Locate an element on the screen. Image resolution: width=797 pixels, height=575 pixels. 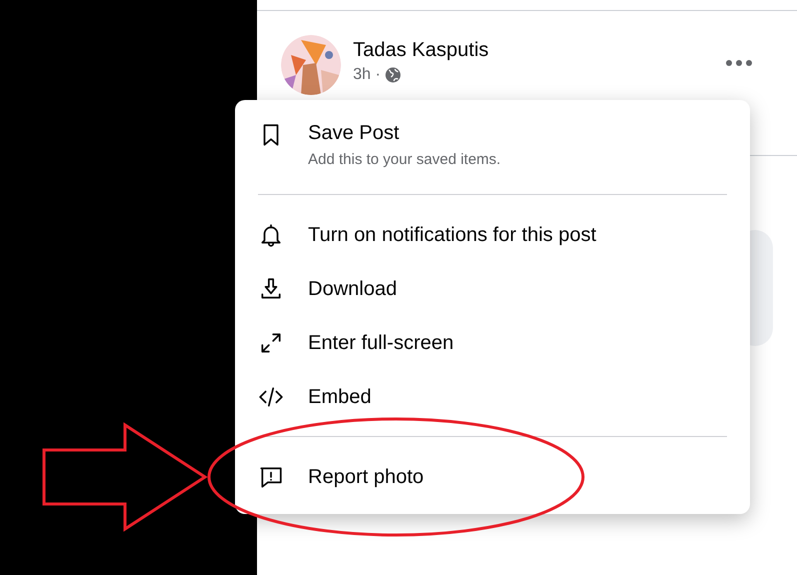
globe-icon is located at coordinates (392, 75).